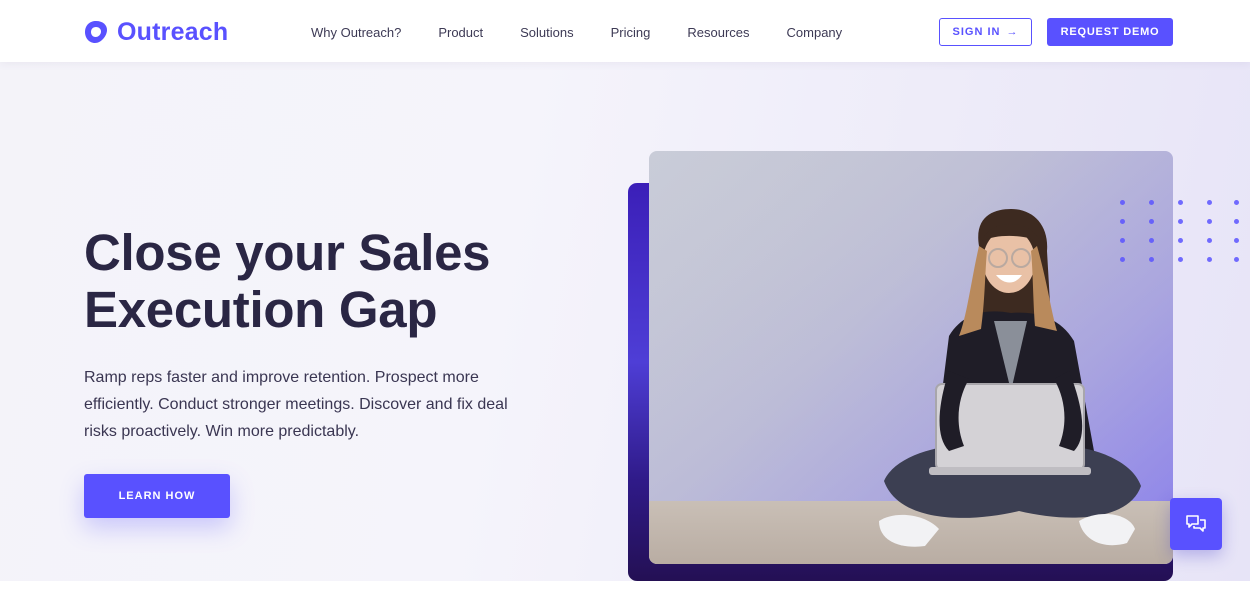  What do you see at coordinates (460, 32) in the screenshot?
I see `nav-item-product: Product` at bounding box center [460, 32].